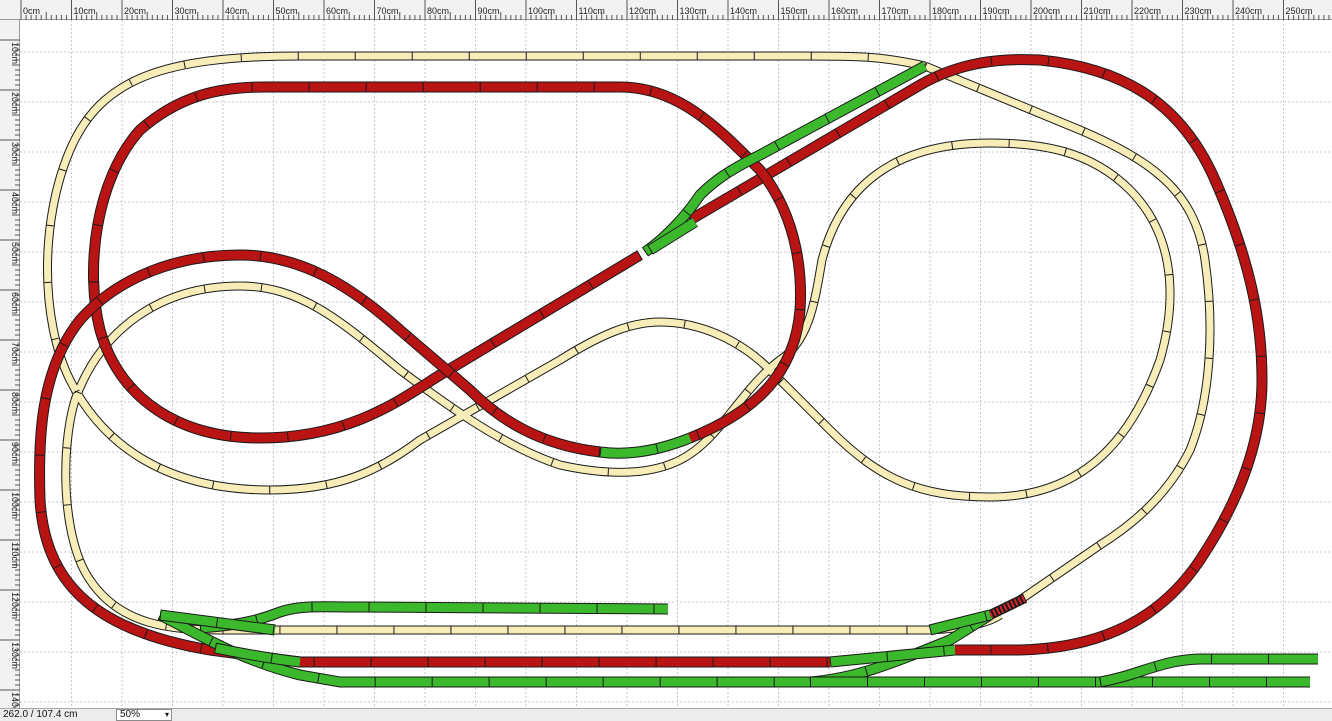 This screenshot has height=721, width=1332. Describe the element at coordinates (337, 11) in the screenshot. I see `ruler-top-label: 60cm` at that location.